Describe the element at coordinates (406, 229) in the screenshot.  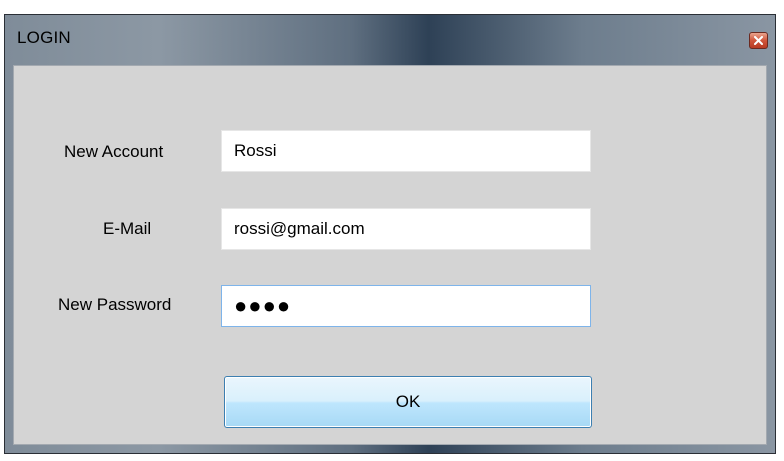
I see `email-input` at that location.